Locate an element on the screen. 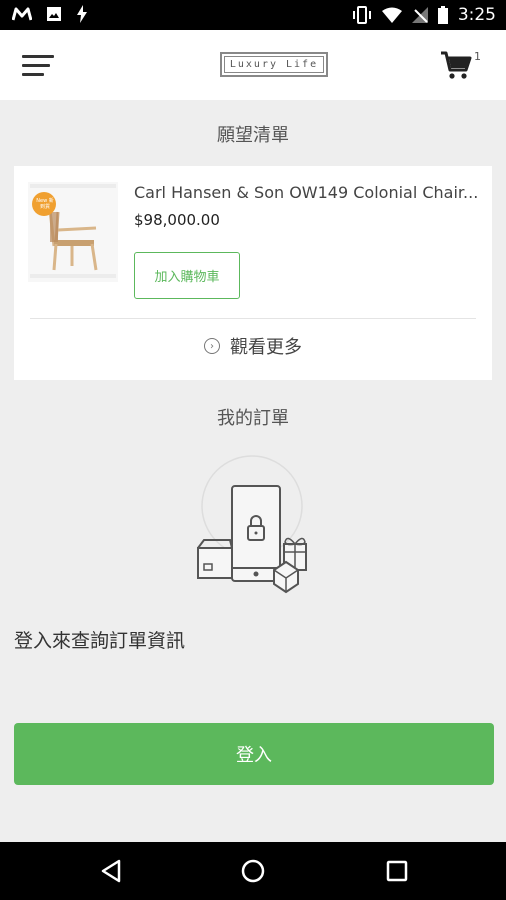  orders-title: 我的訂單 is located at coordinates (253, 418).